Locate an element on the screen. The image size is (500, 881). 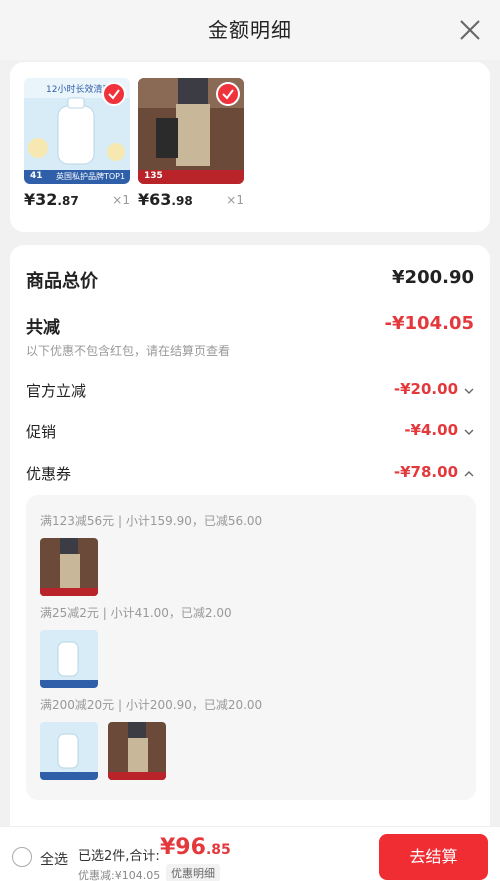
coupon-label: 优惠券 is located at coordinates (49, 474).